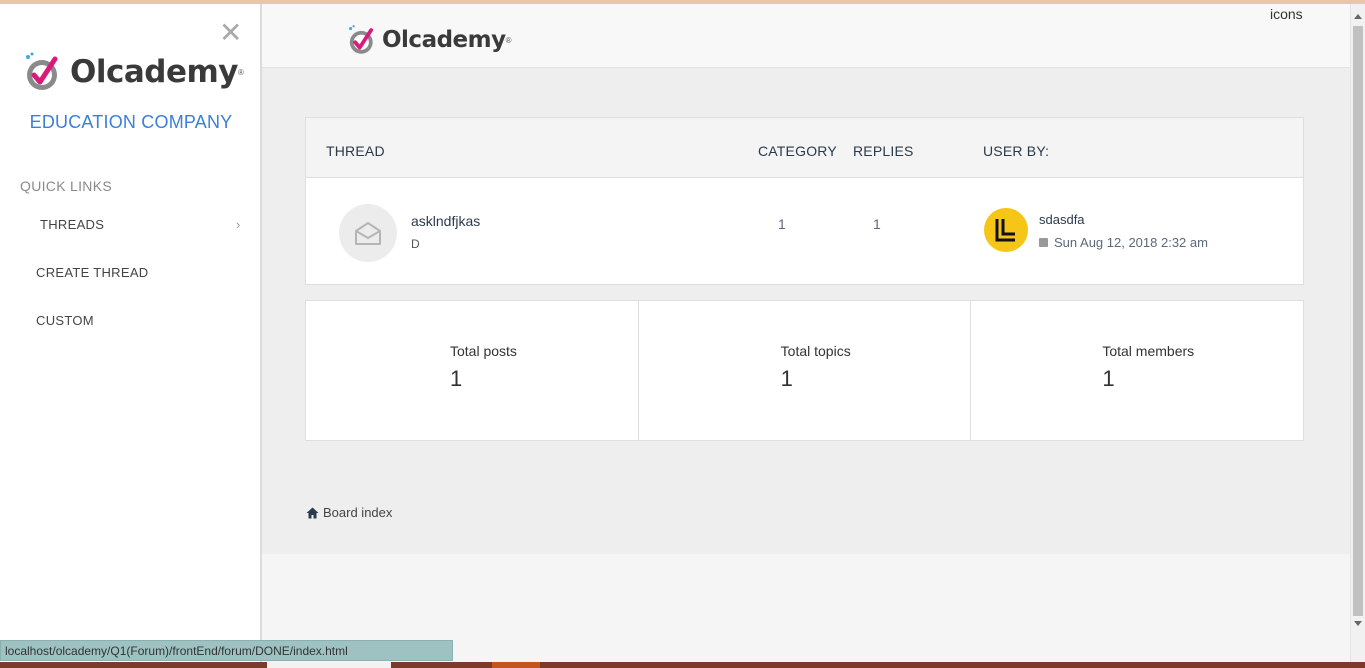 This screenshot has width=1365, height=668. What do you see at coordinates (238, 224) in the screenshot?
I see `chevron-right-icon: ›` at bounding box center [238, 224].